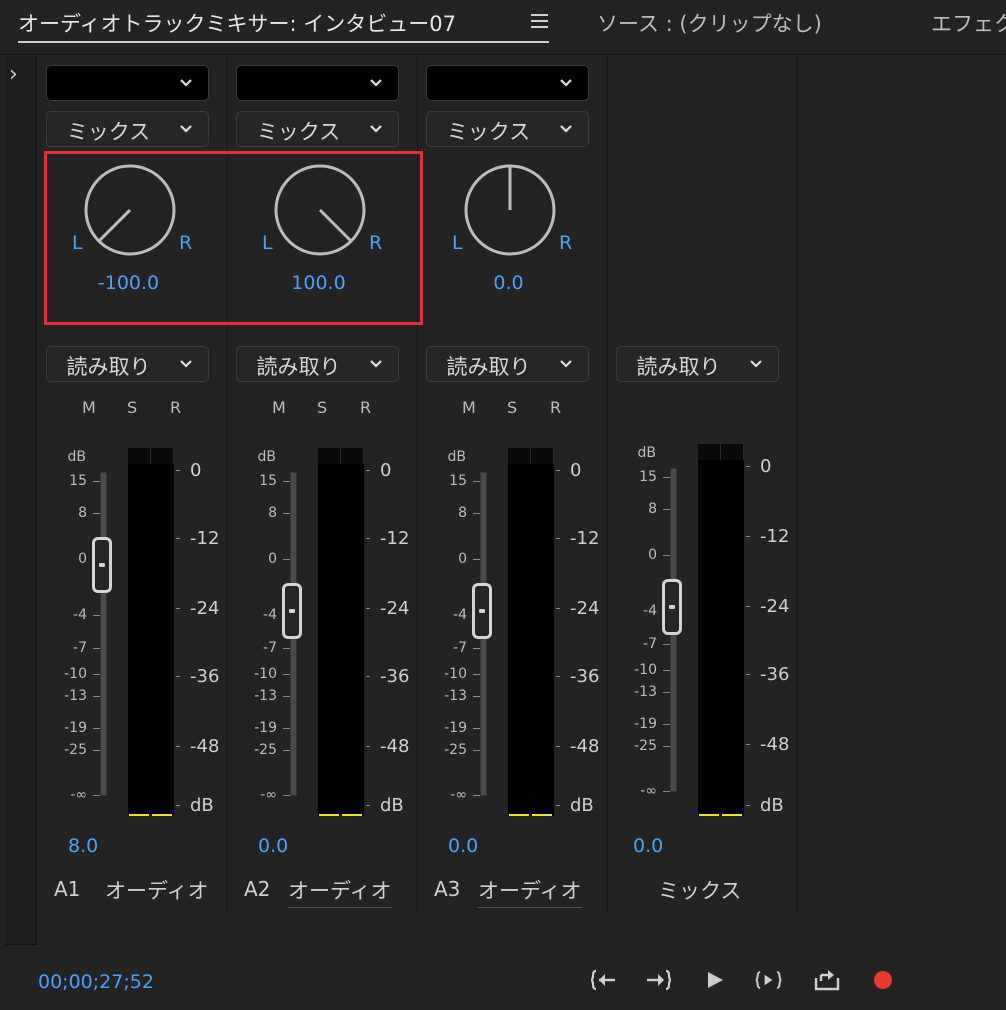  What do you see at coordinates (772, 805) in the screenshot?
I see `meter-scale-label: dB` at bounding box center [772, 805].